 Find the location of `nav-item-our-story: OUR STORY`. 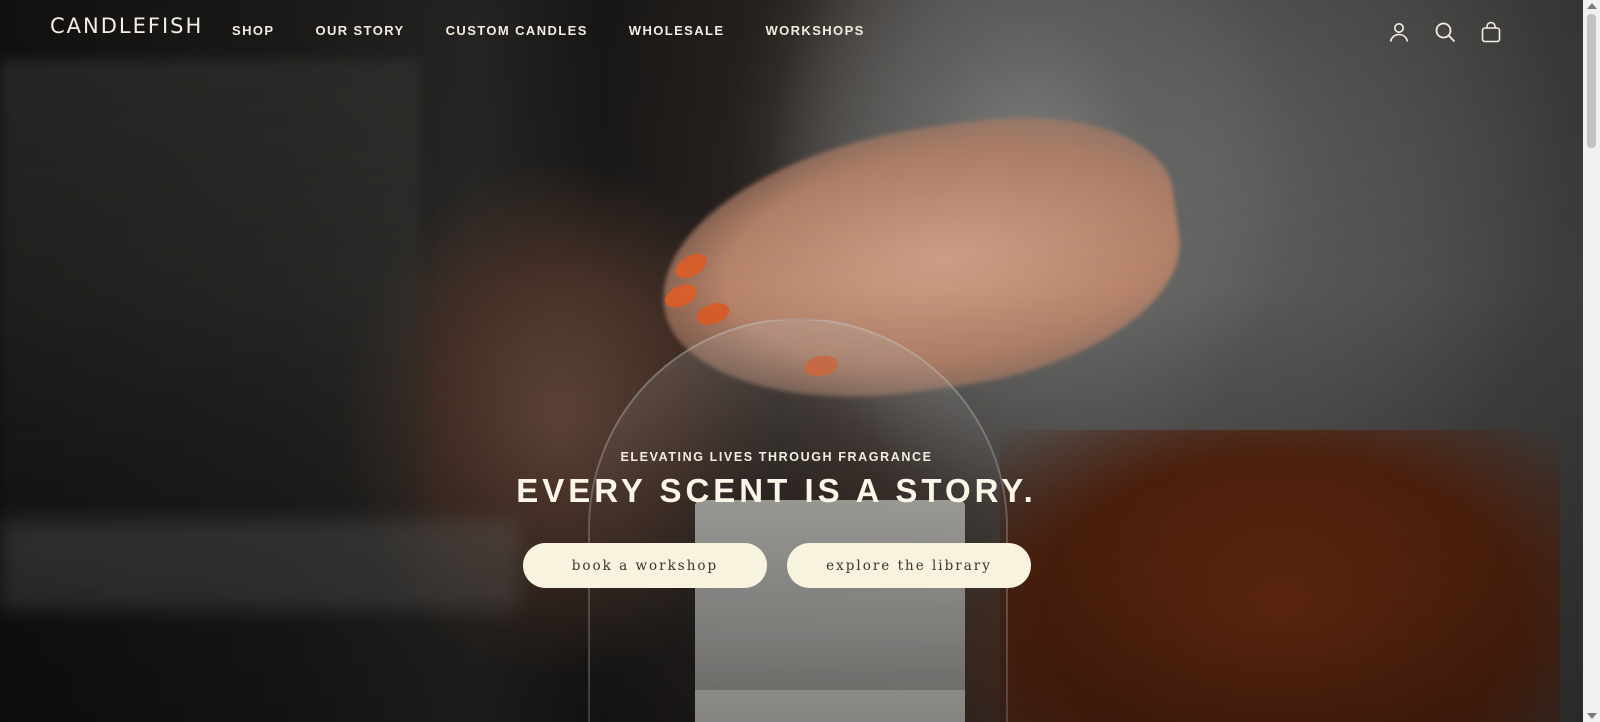

nav-item-our-story: OUR STORY is located at coordinates (359, 30).